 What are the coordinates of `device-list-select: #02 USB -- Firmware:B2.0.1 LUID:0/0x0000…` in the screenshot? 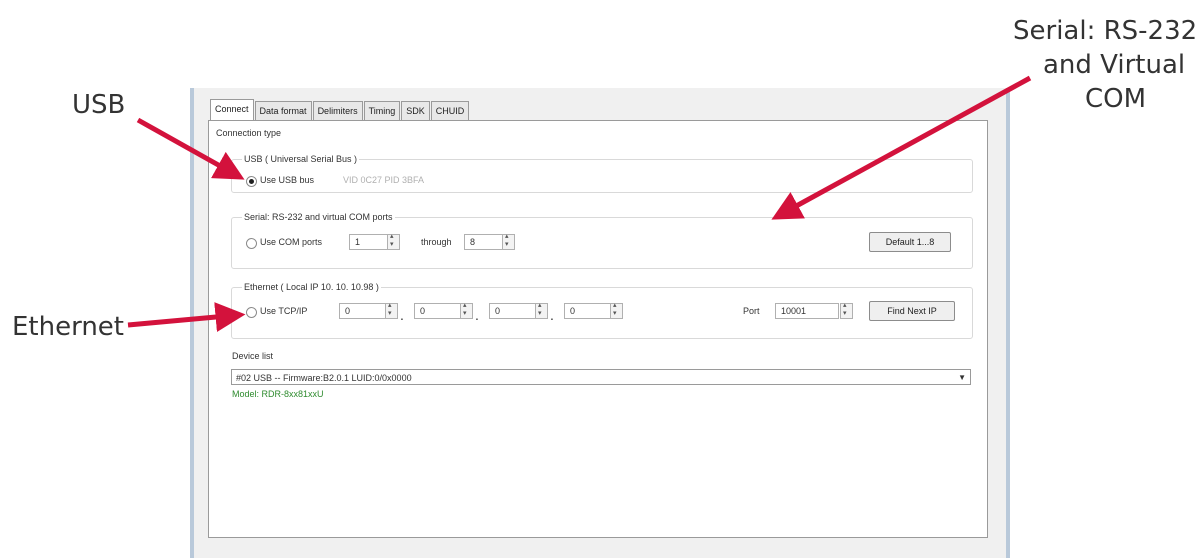 It's located at (601, 377).